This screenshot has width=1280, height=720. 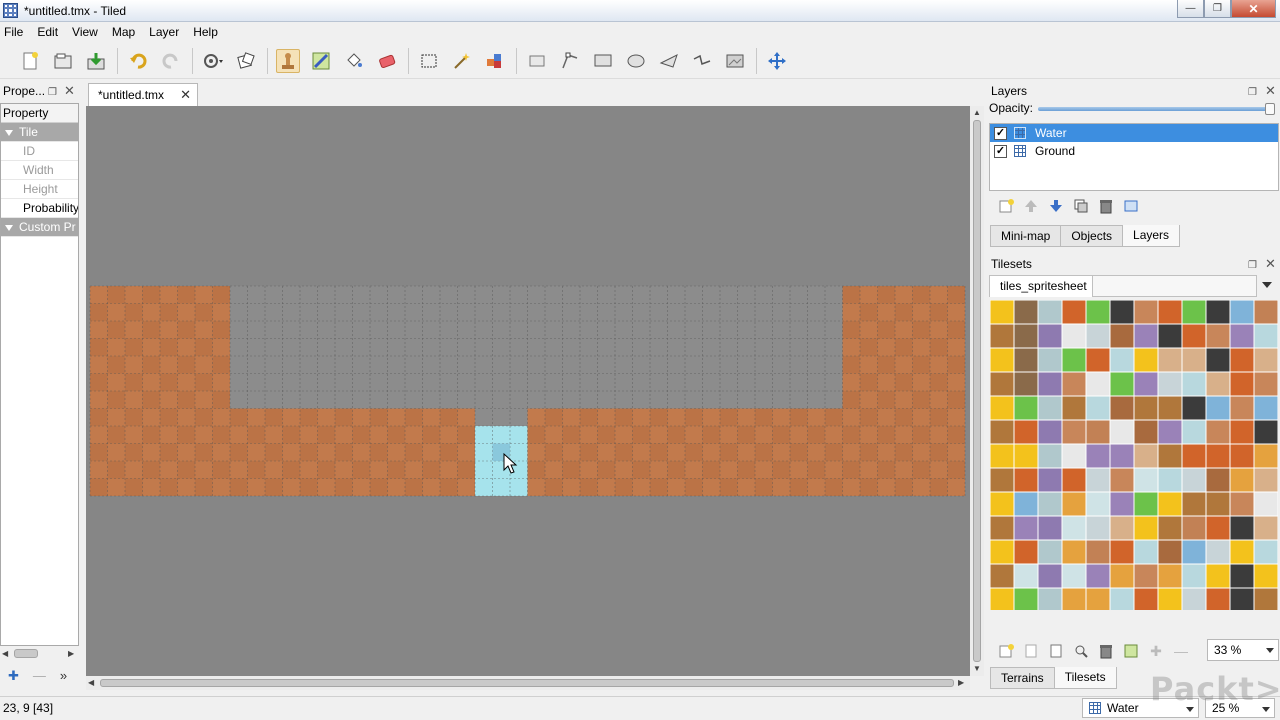 What do you see at coordinates (495, 61) in the screenshot?
I see `select-same-tile-icon` at bounding box center [495, 61].